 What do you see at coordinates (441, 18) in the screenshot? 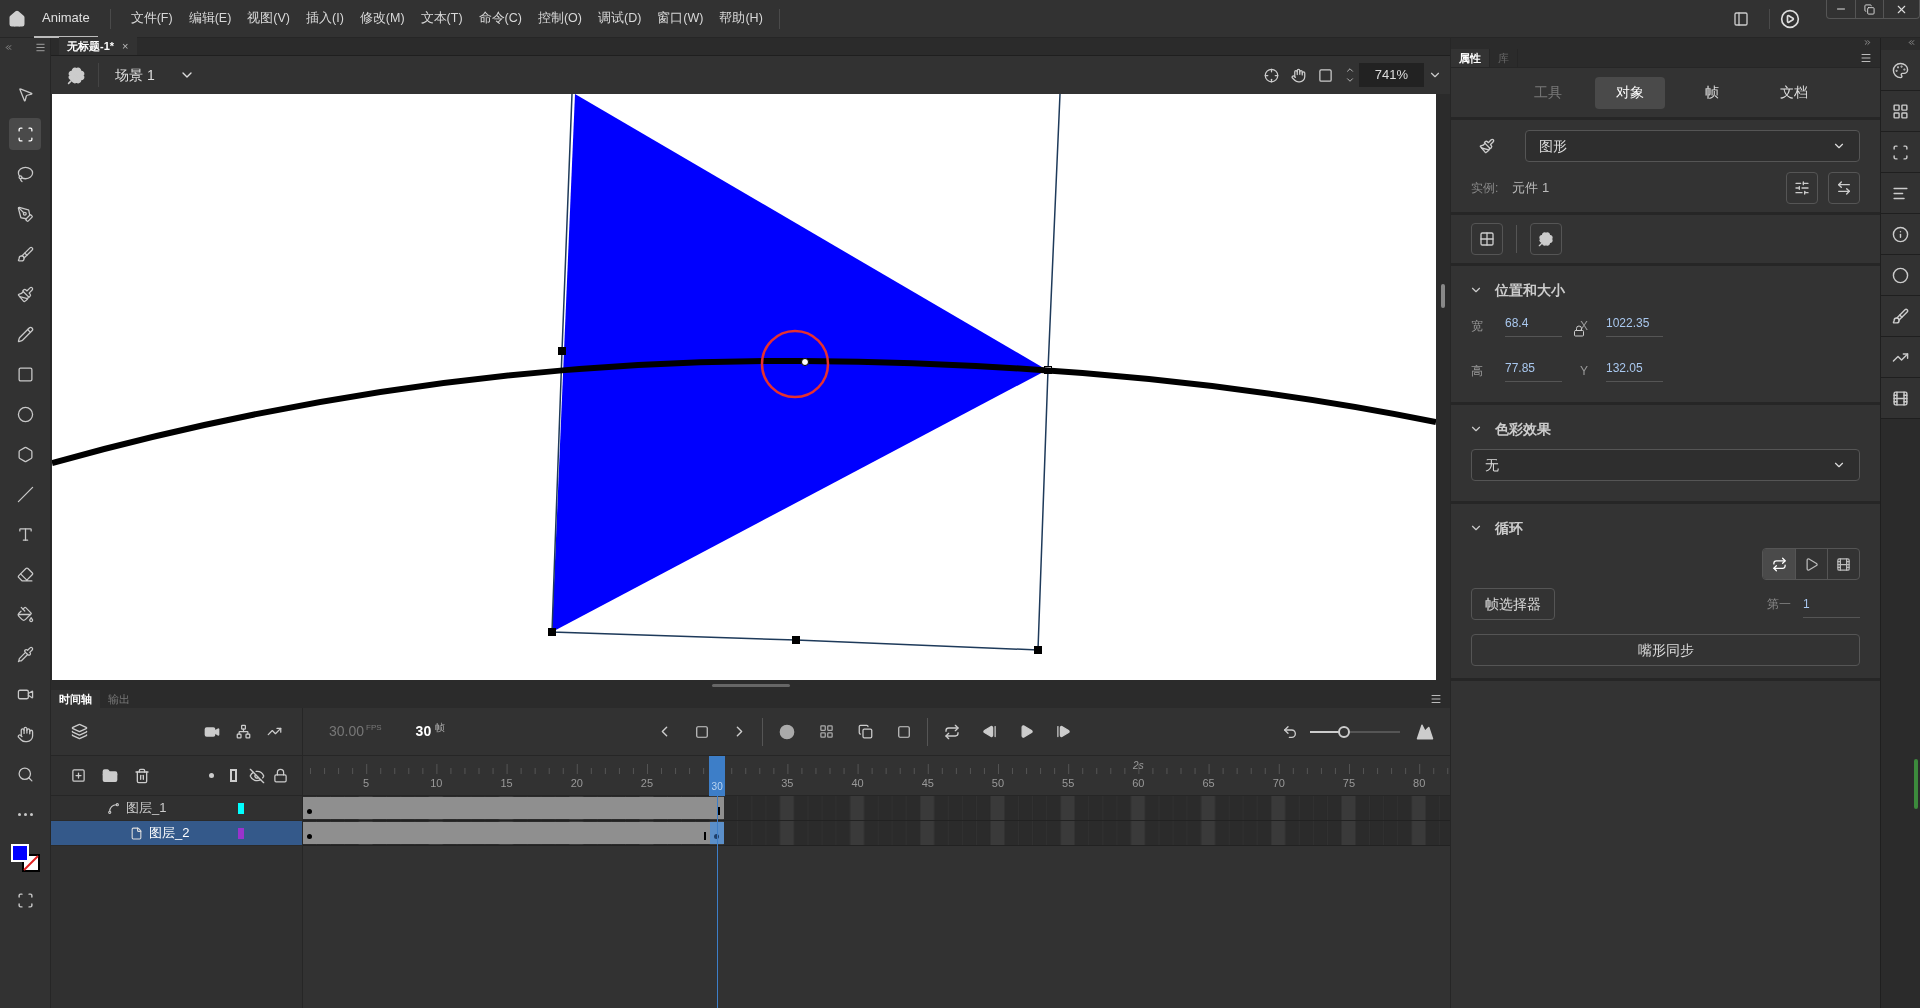
I see `menu-item: 文本(T)` at bounding box center [441, 18].